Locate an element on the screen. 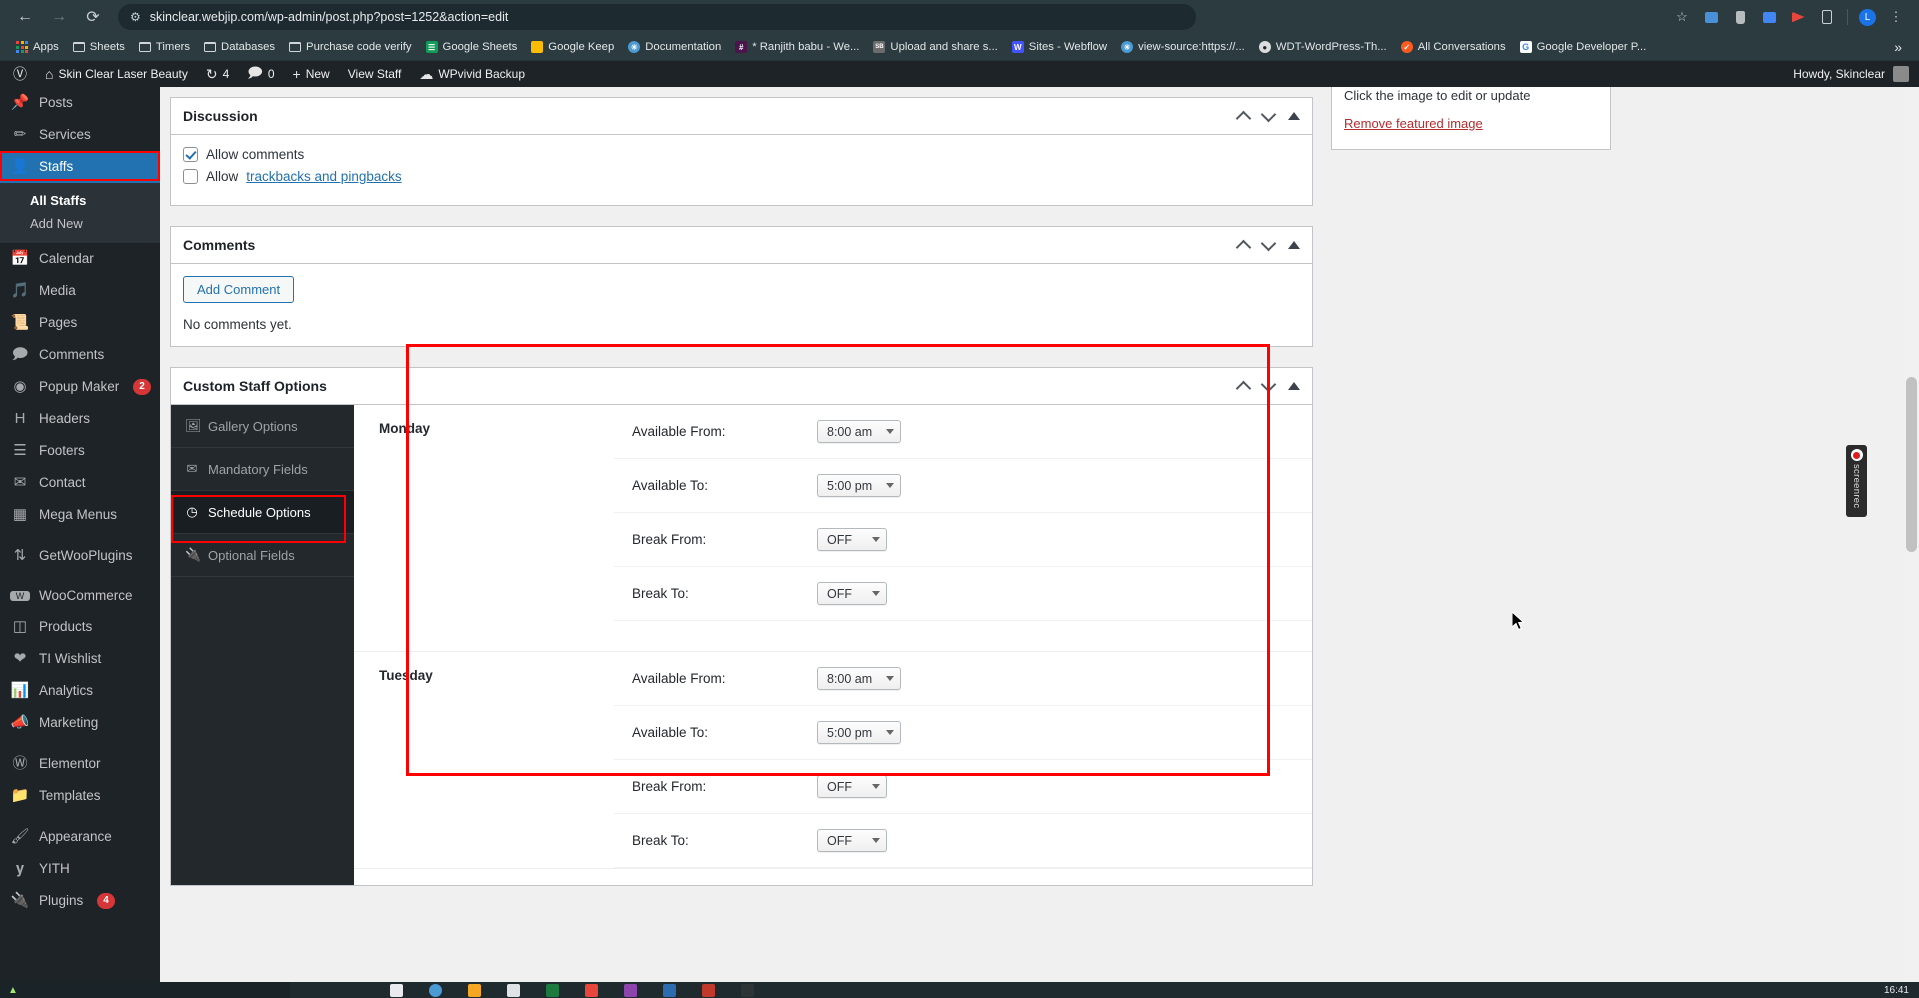  bookmarks-overflow-icon: » is located at coordinates (1898, 47).